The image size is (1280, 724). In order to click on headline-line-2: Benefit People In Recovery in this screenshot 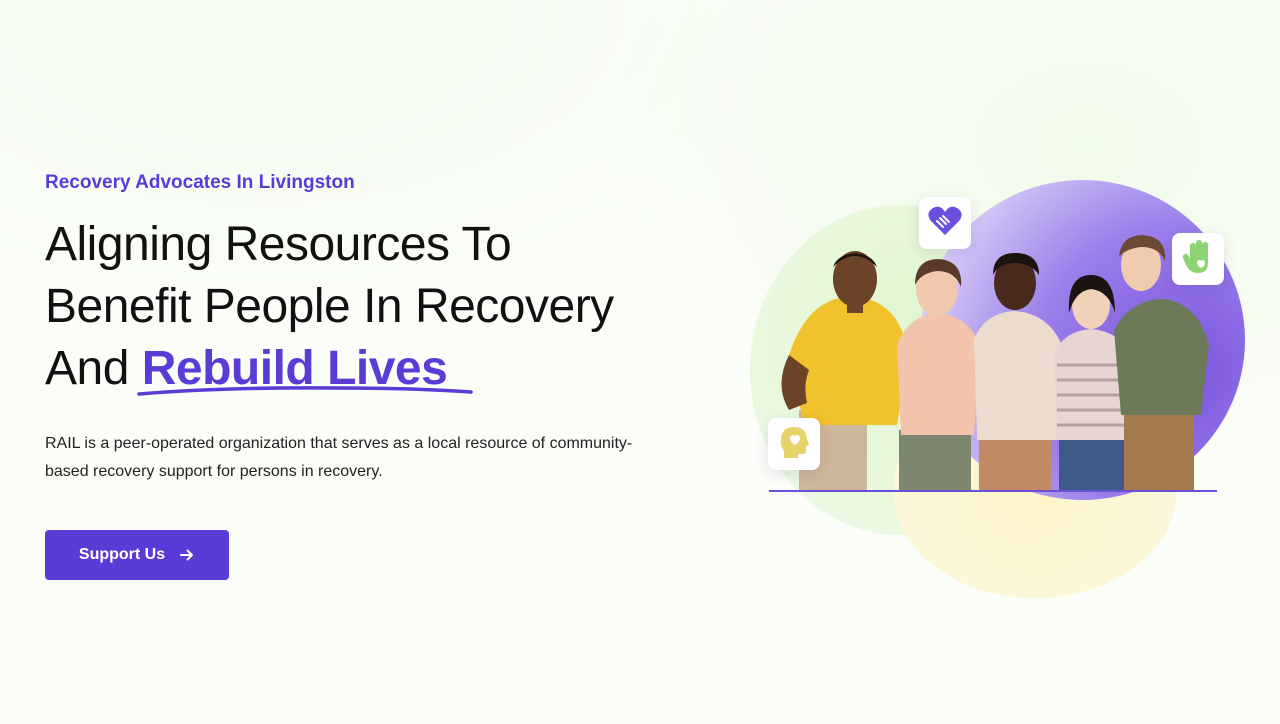, I will do `click(329, 306)`.